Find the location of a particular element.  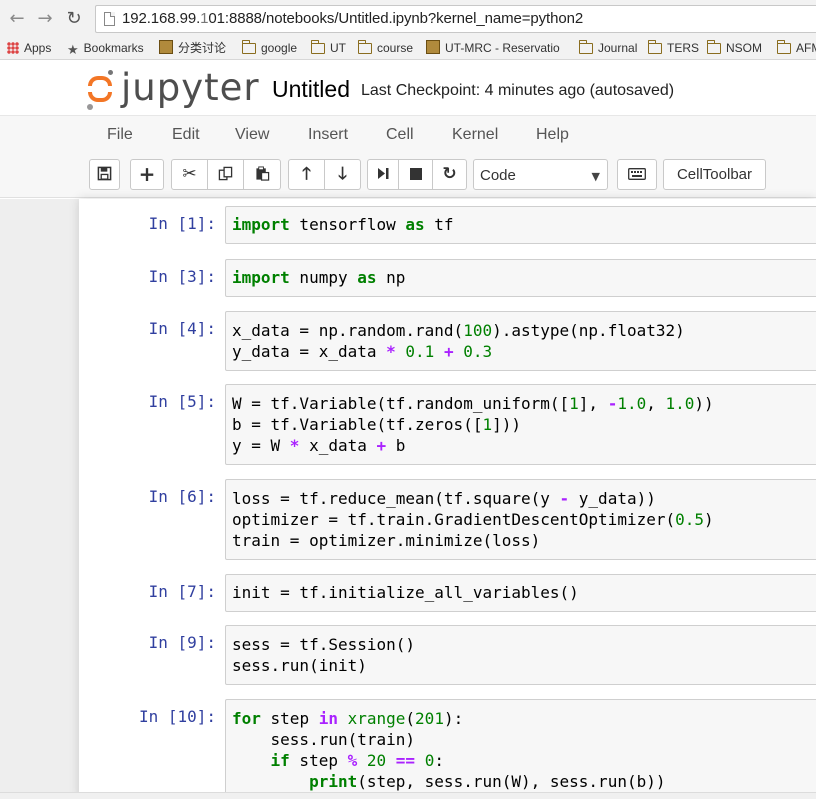

run-cell-button is located at coordinates (383, 174).